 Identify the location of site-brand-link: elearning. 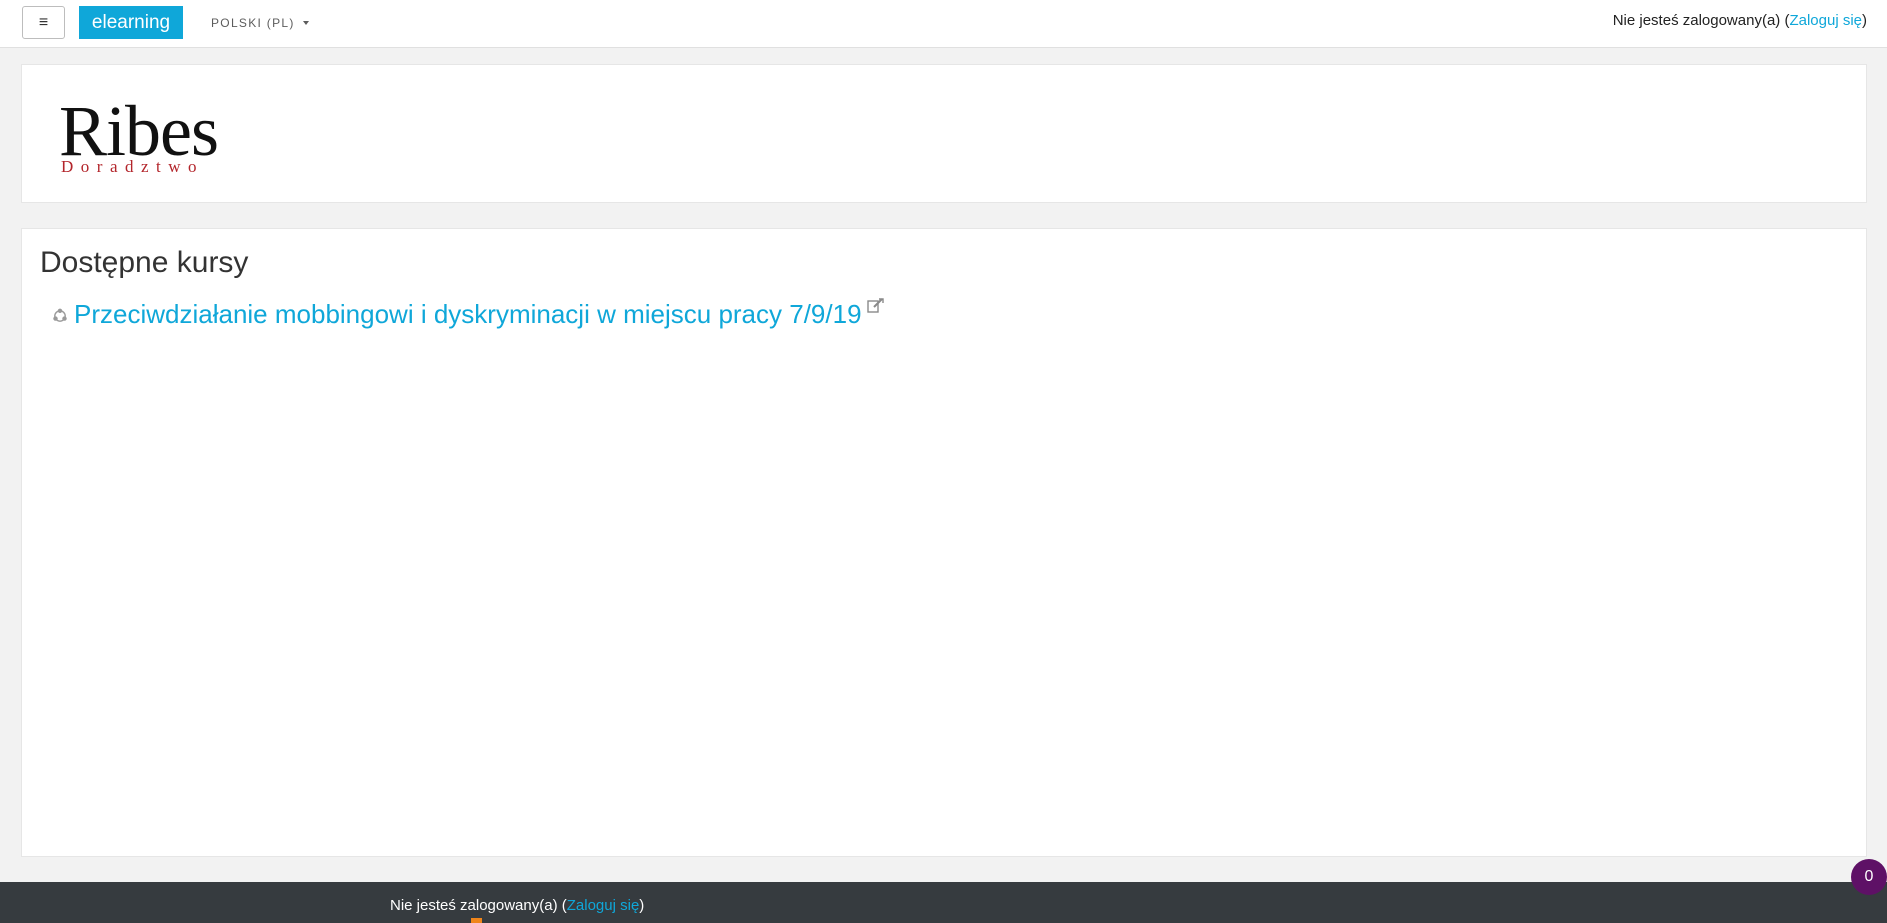
(131, 22).